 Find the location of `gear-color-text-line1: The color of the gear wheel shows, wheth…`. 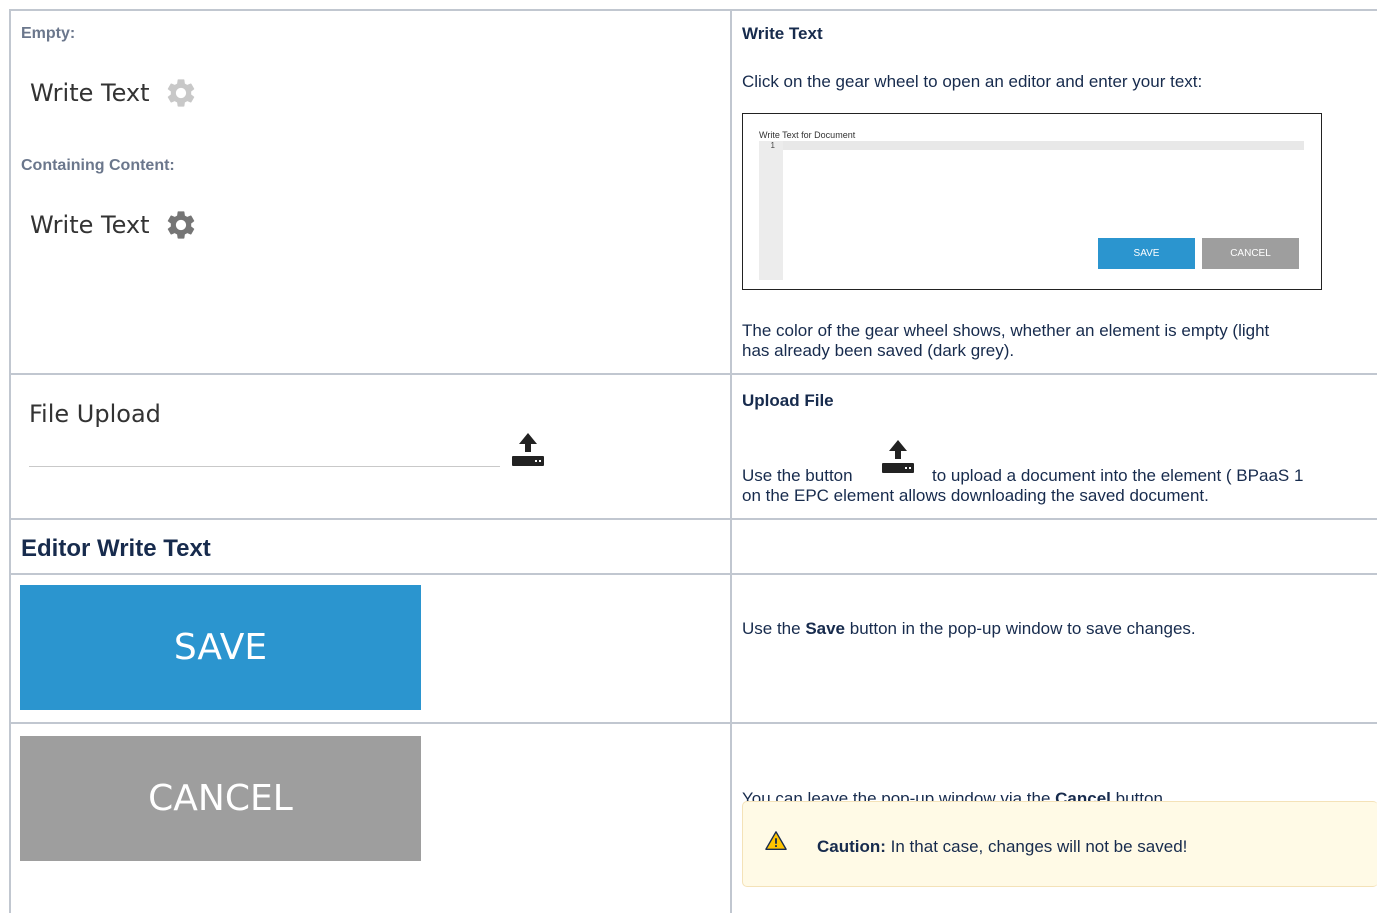

gear-color-text-line1: The color of the gear wheel shows, wheth… is located at coordinates (1006, 330).